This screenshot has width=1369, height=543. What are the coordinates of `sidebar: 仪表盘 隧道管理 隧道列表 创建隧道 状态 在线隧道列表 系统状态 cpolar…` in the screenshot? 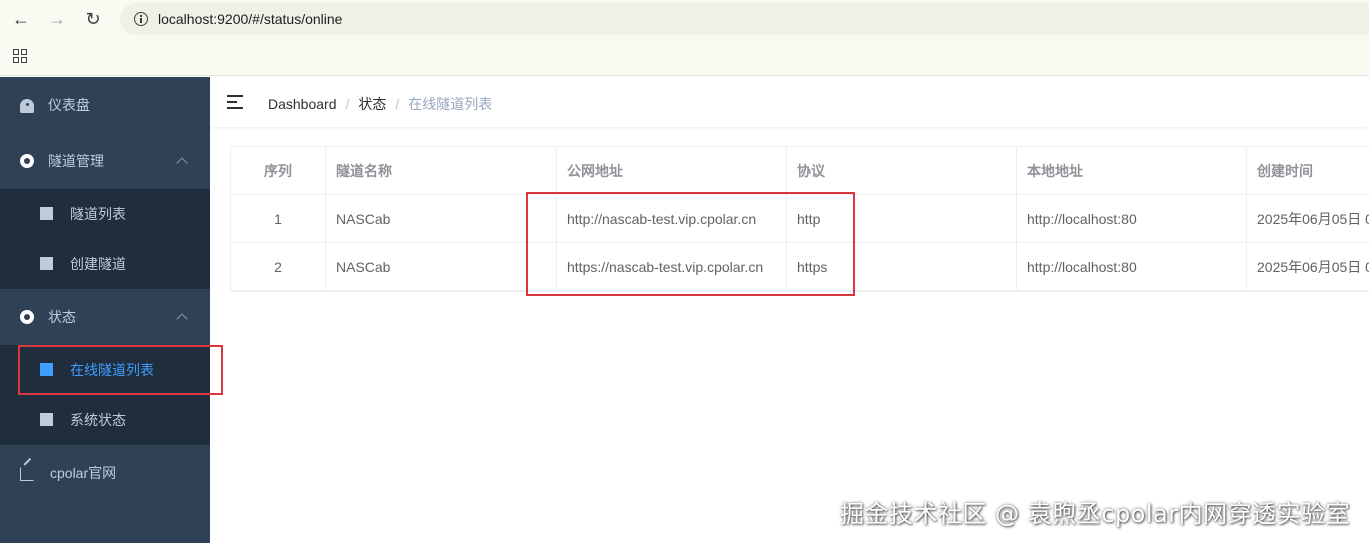 It's located at (105, 310).